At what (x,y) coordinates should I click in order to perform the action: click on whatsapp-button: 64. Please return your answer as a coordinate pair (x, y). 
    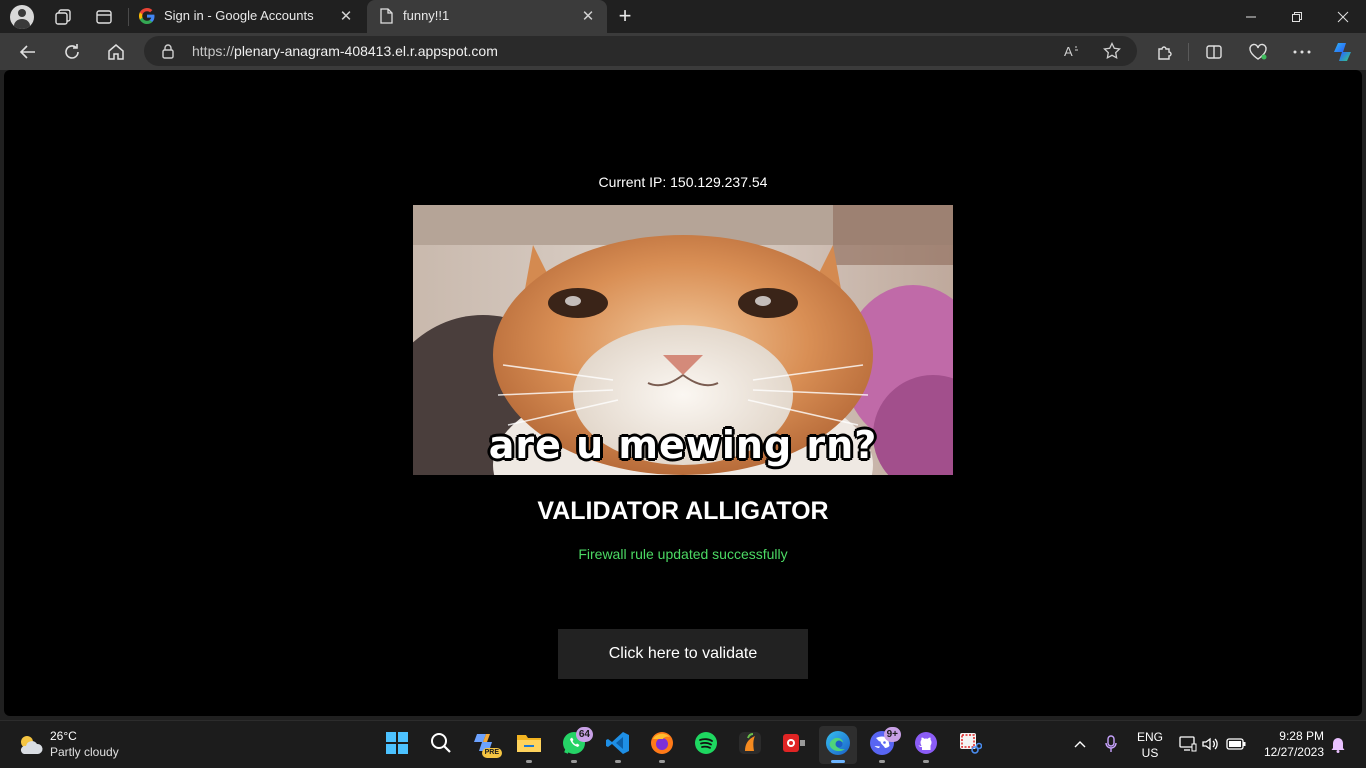
    Looking at the image, I should click on (574, 745).